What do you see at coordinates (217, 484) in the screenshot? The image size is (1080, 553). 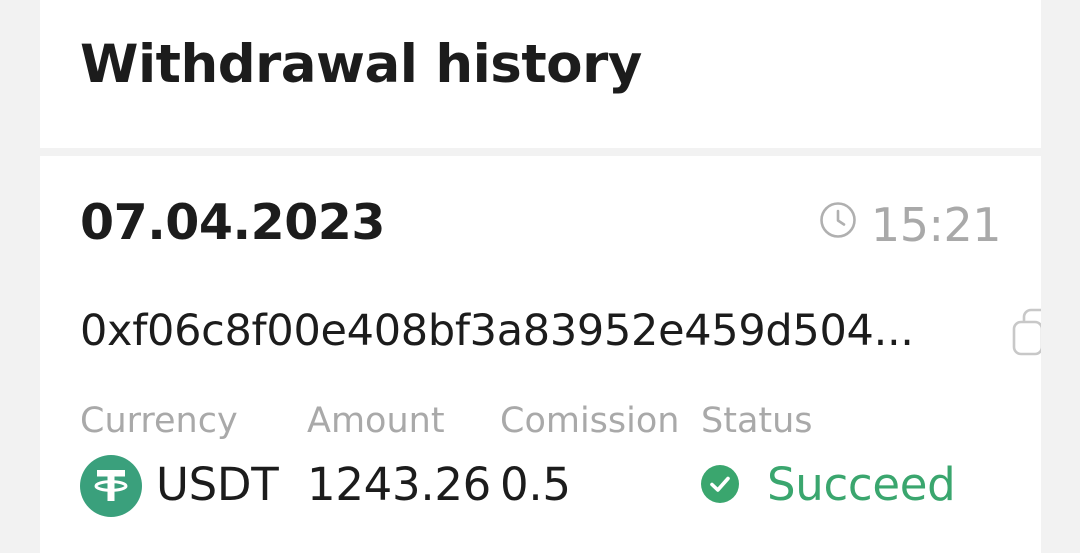 I see `currency-value: USDT` at bounding box center [217, 484].